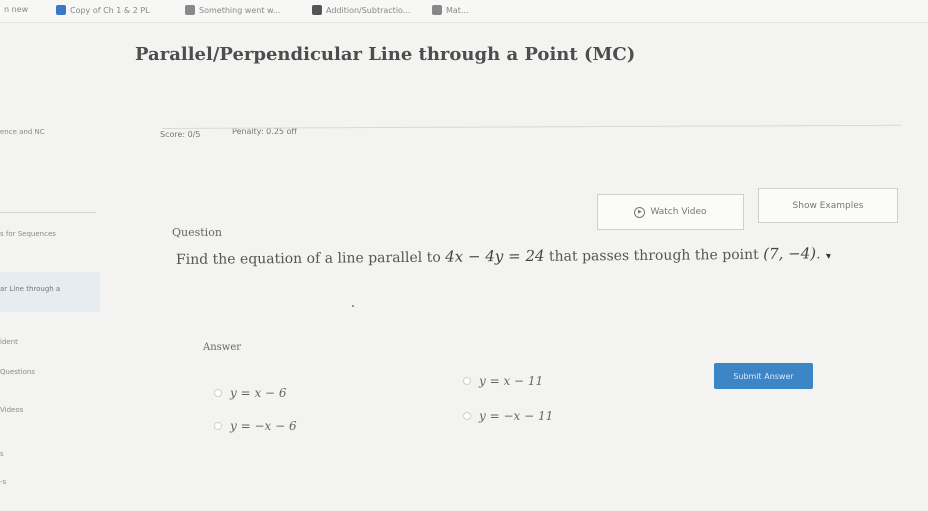 This screenshot has height=511, width=928. What do you see at coordinates (110, 10) in the screenshot?
I see `bookmark-label: Copy of Ch 1 & 2 PL` at bounding box center [110, 10].